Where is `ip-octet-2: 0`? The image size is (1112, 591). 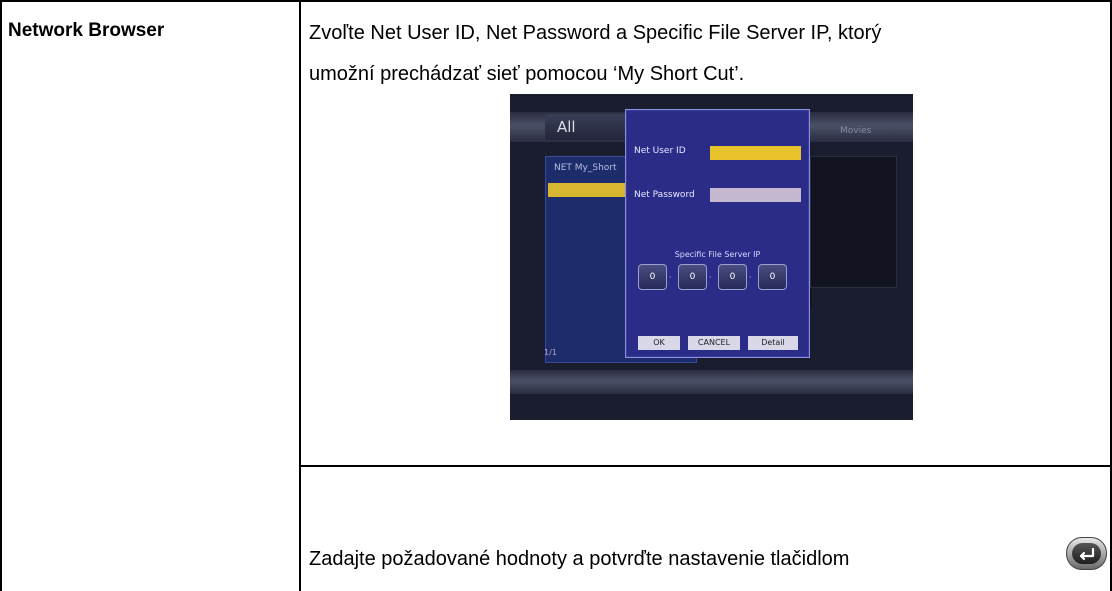
ip-octet-2: 0 is located at coordinates (692, 277).